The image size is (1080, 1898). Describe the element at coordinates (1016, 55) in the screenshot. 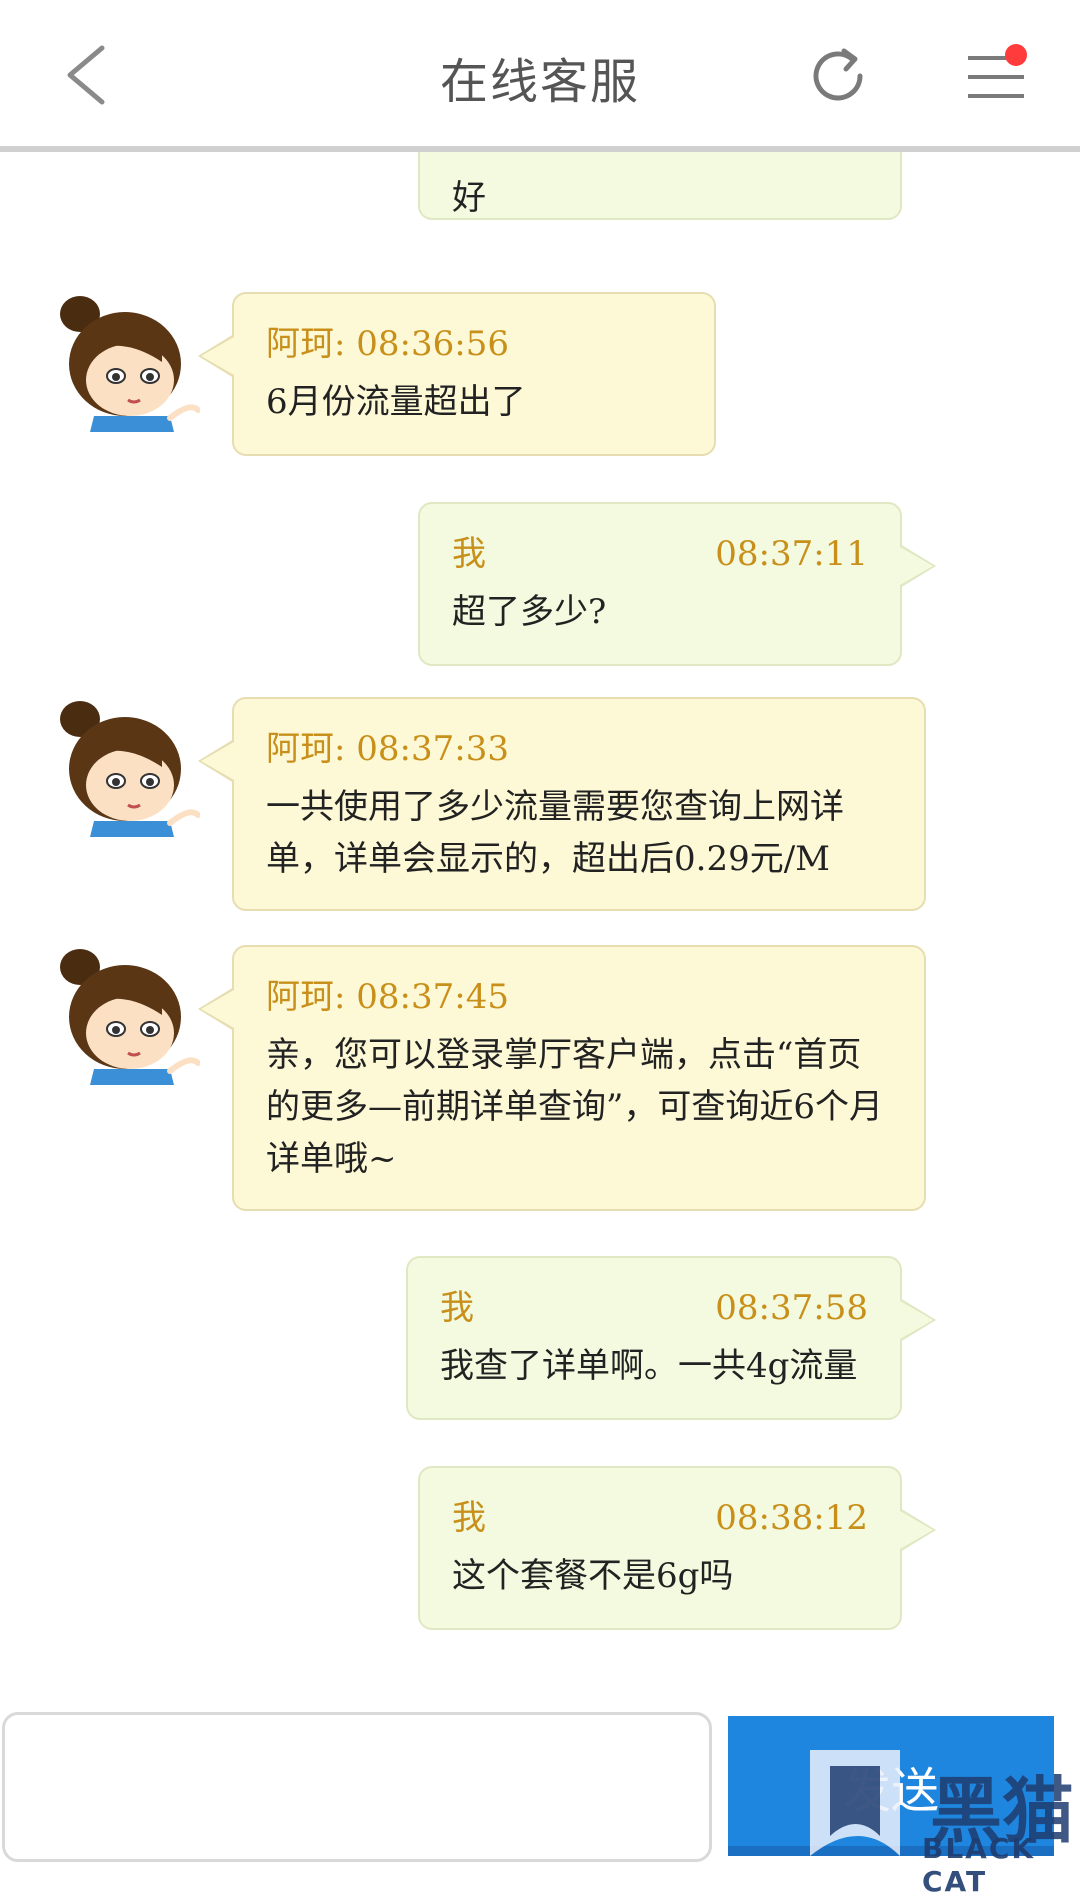

I see `notification-dot` at that location.